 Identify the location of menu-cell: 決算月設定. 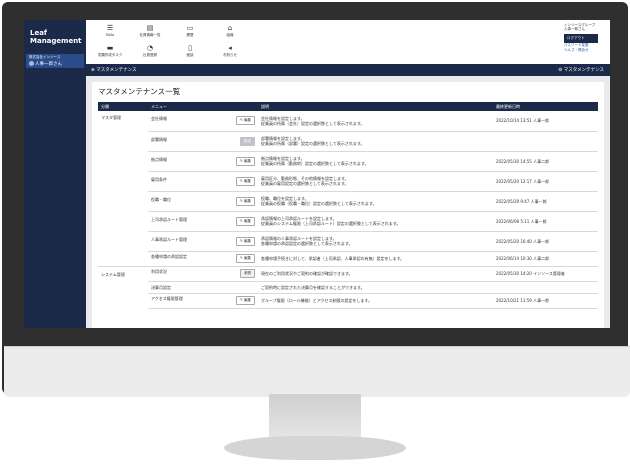
(203, 287).